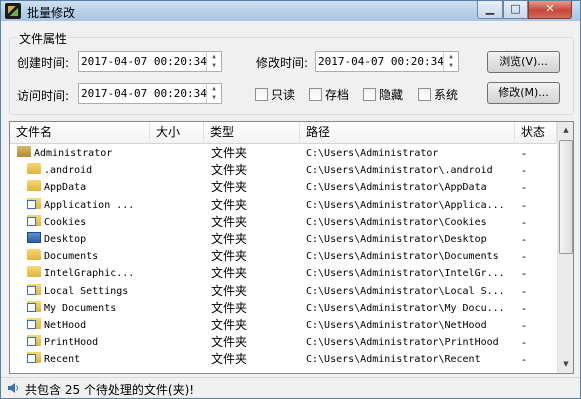 Image resolution: width=581 pixels, height=399 pixels. I want to click on cell-name: Documents, so click(83, 256).